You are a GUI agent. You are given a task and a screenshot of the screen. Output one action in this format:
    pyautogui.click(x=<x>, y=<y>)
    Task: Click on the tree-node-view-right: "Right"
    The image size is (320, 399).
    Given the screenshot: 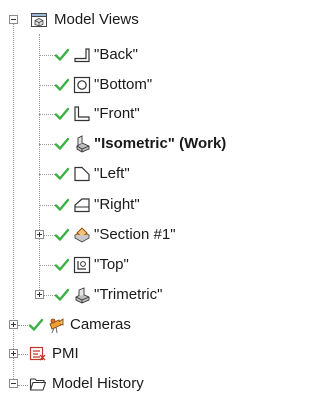 What is the action you would take?
    pyautogui.click(x=156, y=205)
    